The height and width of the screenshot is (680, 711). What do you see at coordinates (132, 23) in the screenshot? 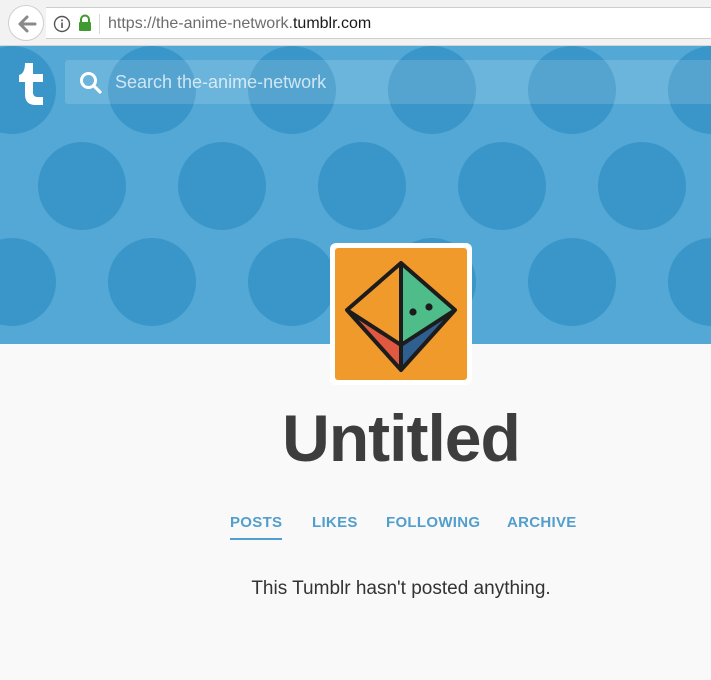
I see `url-scheme: https://` at bounding box center [132, 23].